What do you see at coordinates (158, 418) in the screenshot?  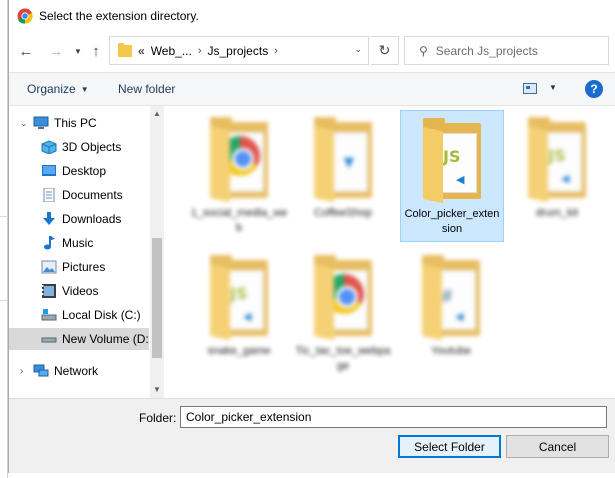 I see `folder-field-label: Folder:` at bounding box center [158, 418].